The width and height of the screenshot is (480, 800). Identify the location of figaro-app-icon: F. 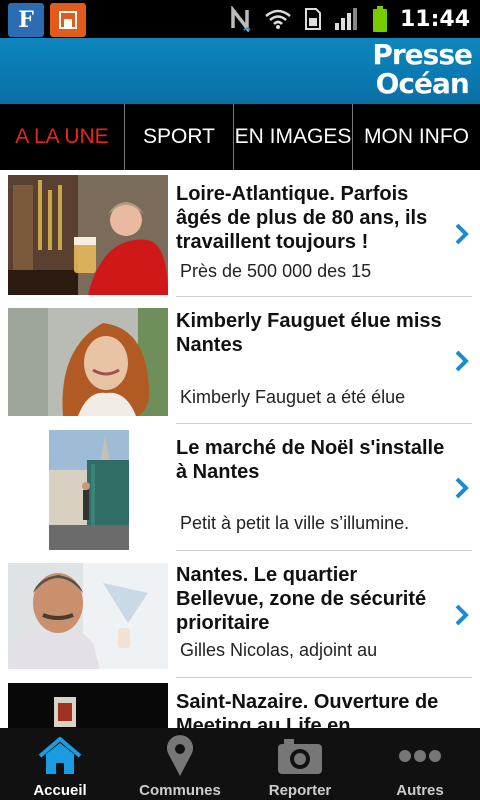
(26, 20).